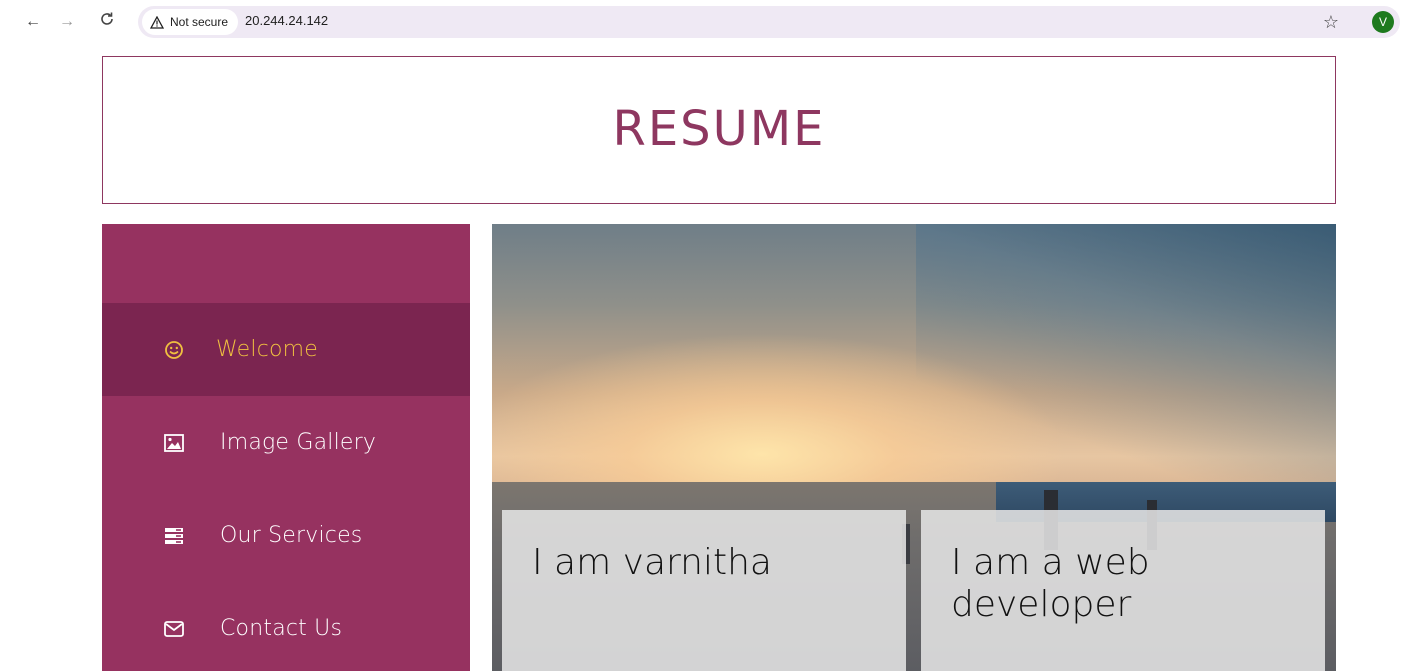  I want to click on security-chip: Not secure, so click(190, 22).